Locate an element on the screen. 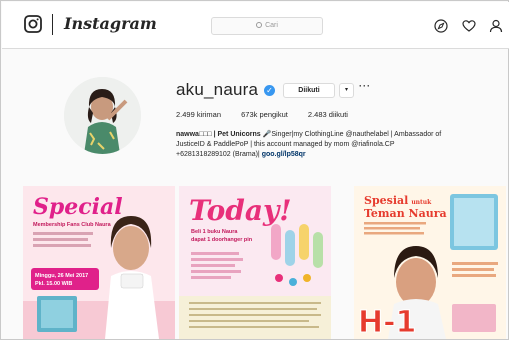 The image size is (509, 340). logo-divider is located at coordinates (52, 24).